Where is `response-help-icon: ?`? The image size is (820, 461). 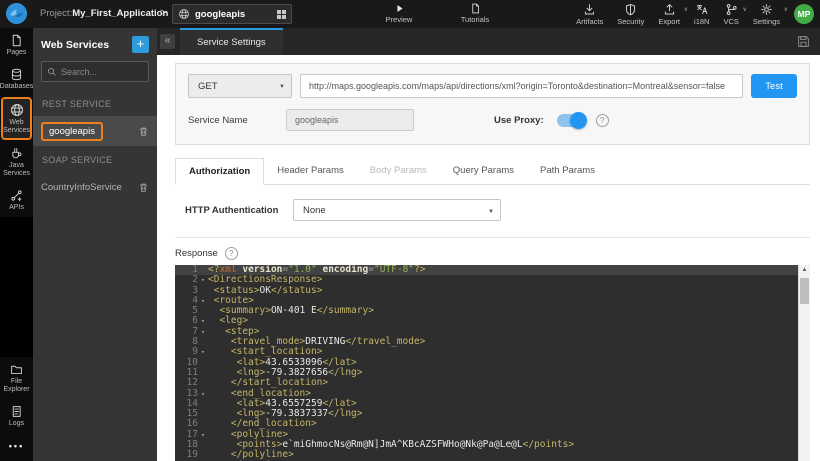
response-help-icon: ? is located at coordinates (231, 253).